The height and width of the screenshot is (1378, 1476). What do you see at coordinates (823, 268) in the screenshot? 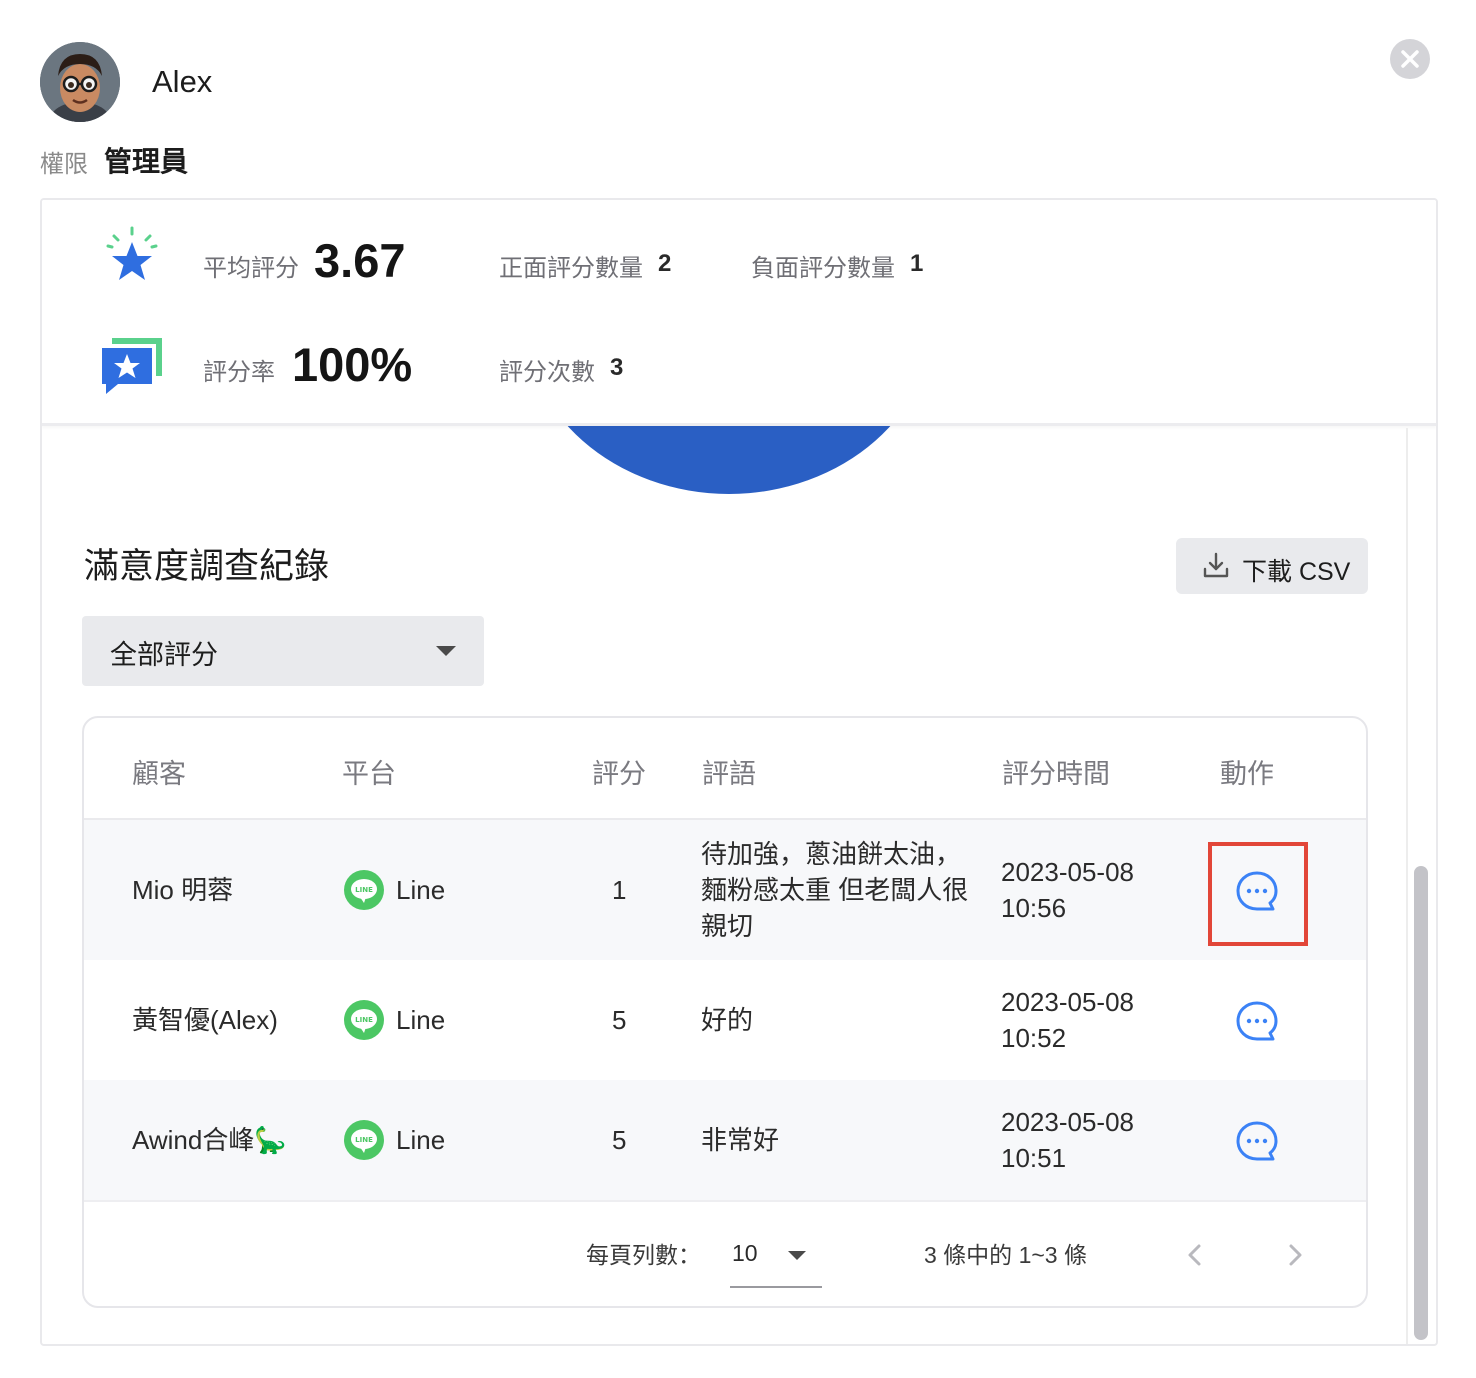
I see `negative-count-label: 負面評分數量` at bounding box center [823, 268].